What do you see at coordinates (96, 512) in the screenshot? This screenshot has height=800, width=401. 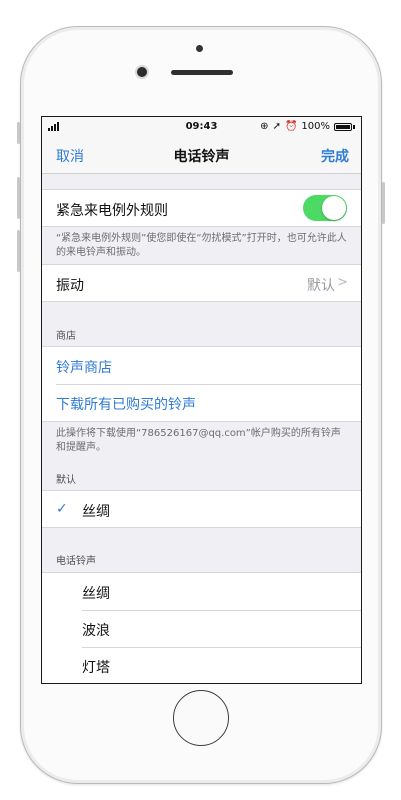 I see `default-tone-label: 丝绸` at bounding box center [96, 512].